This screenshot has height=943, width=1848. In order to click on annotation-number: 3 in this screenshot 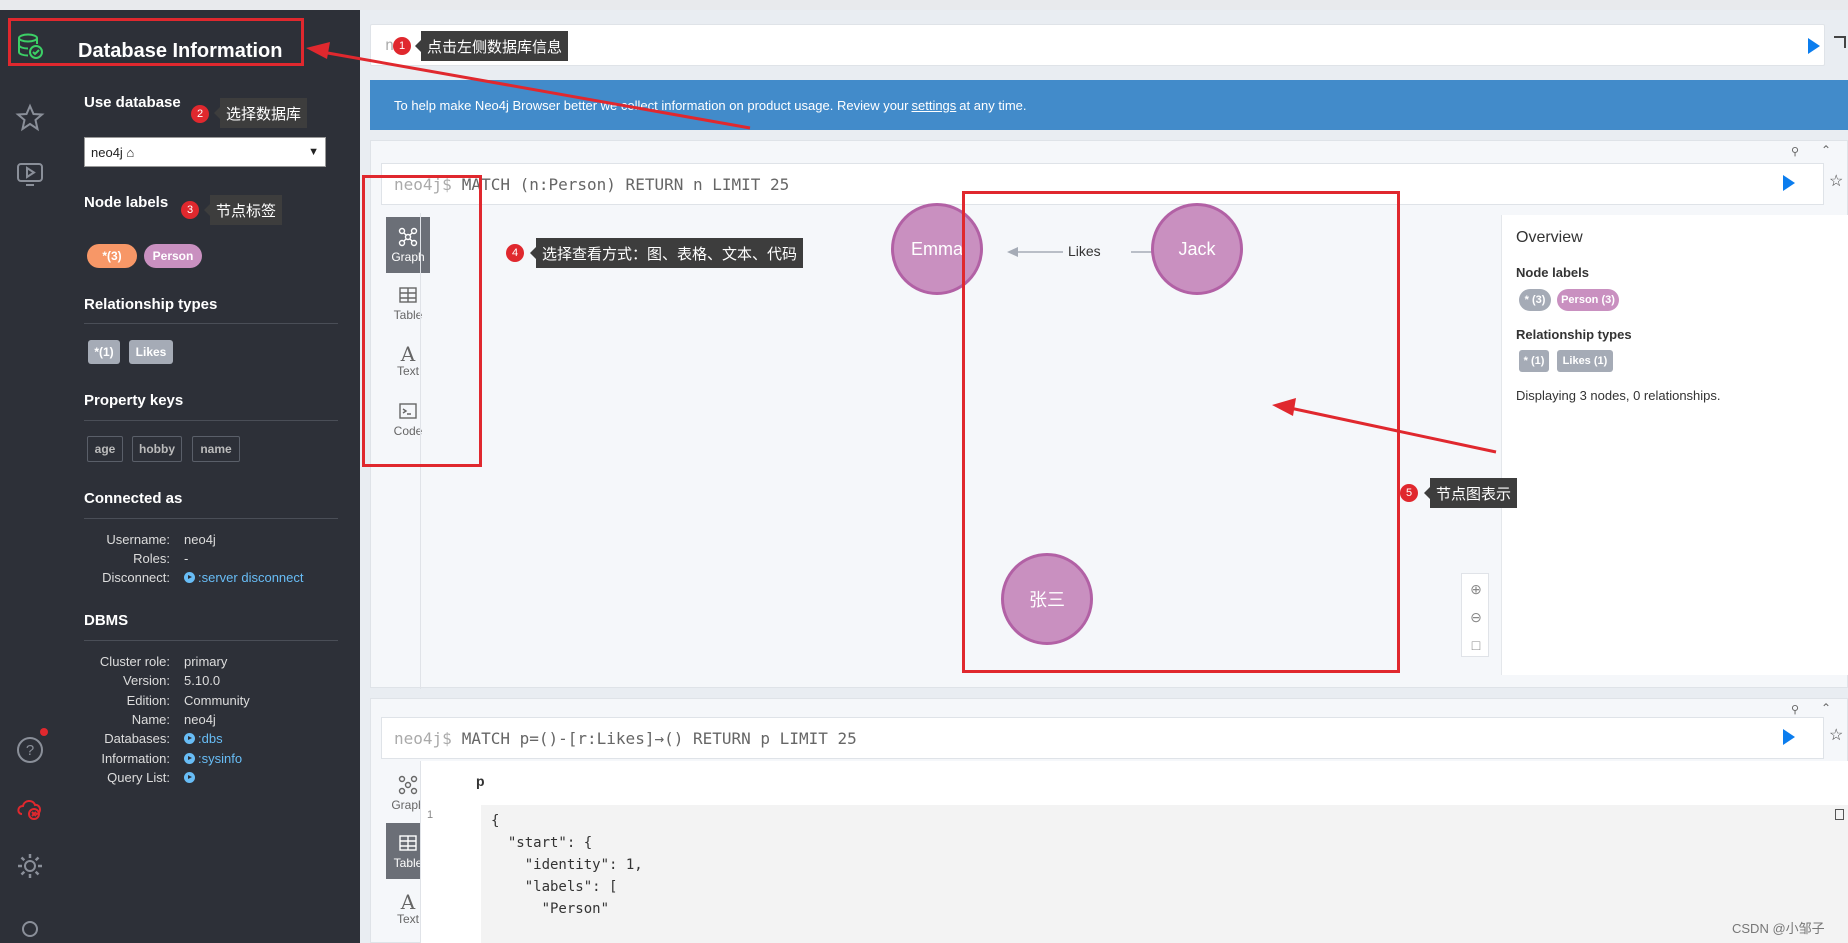, I will do `click(190, 210)`.